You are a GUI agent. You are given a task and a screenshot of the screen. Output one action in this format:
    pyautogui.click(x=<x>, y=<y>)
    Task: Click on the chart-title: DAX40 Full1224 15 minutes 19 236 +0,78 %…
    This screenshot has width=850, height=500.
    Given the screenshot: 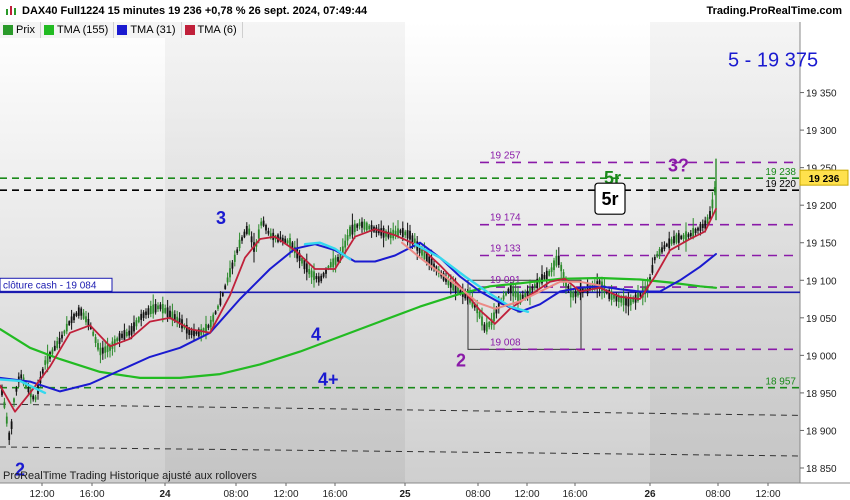 What is the action you would take?
    pyautogui.click(x=195, y=11)
    